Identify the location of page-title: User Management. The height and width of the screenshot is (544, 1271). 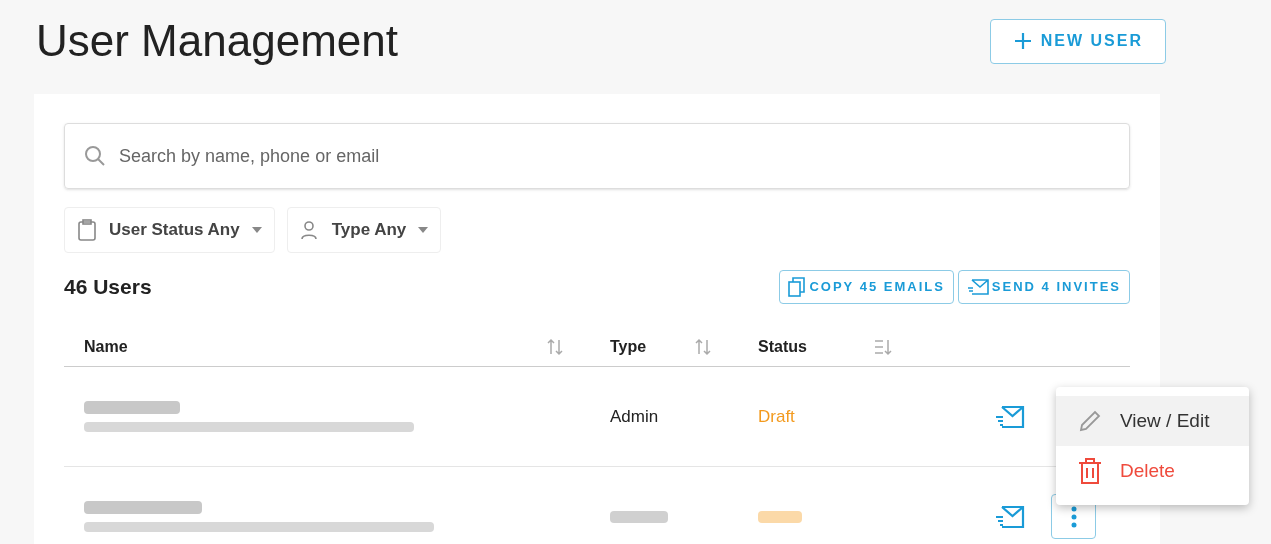
(217, 41).